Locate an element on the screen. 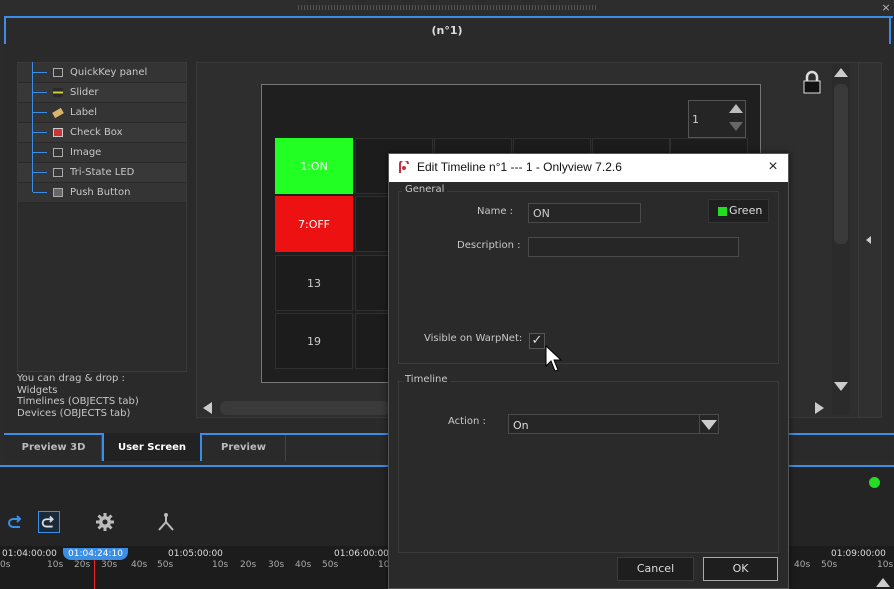 This screenshot has height=589, width=894. widget-item-label: Check Box is located at coordinates (96, 132).